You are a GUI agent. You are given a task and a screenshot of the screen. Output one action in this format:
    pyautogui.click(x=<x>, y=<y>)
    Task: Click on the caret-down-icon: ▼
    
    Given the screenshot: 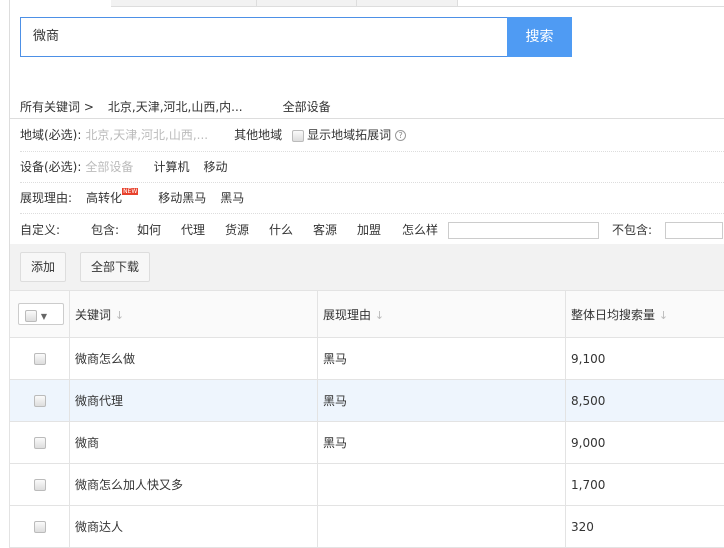 What is the action you would take?
    pyautogui.click(x=44, y=316)
    